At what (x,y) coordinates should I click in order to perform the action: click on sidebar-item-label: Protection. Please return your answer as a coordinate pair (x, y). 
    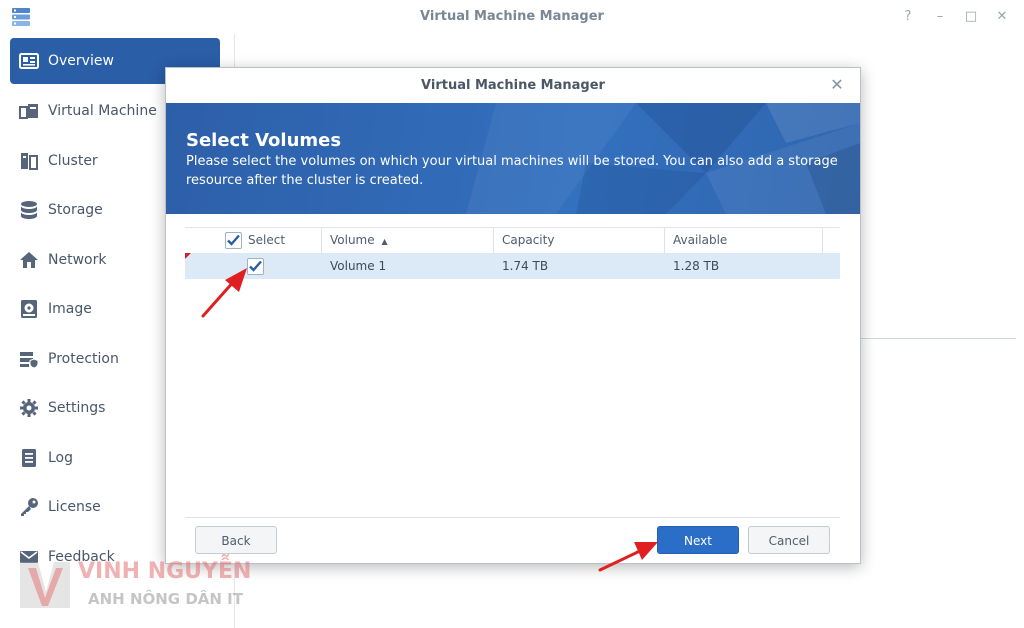
    Looking at the image, I should click on (83, 359).